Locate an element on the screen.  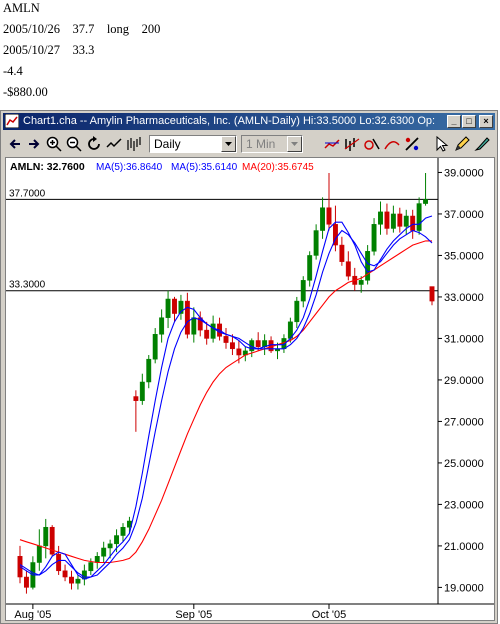
y-tick-label: 39.0000 is located at coordinates (464, 173).